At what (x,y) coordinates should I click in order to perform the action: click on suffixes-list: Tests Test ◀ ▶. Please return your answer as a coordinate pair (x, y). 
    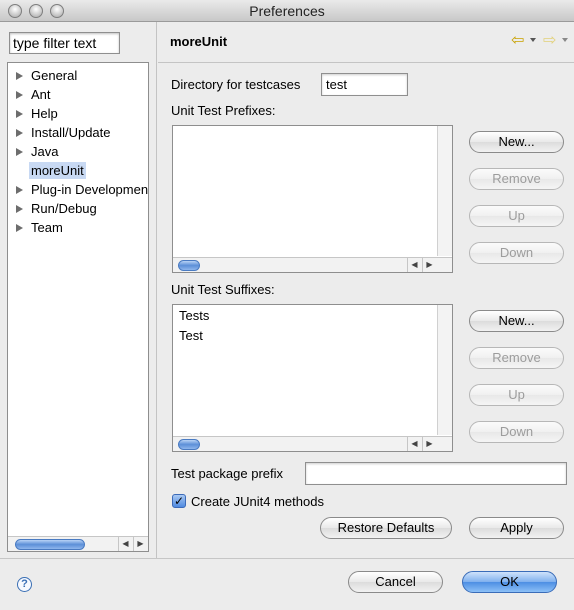
    Looking at the image, I should click on (312, 378).